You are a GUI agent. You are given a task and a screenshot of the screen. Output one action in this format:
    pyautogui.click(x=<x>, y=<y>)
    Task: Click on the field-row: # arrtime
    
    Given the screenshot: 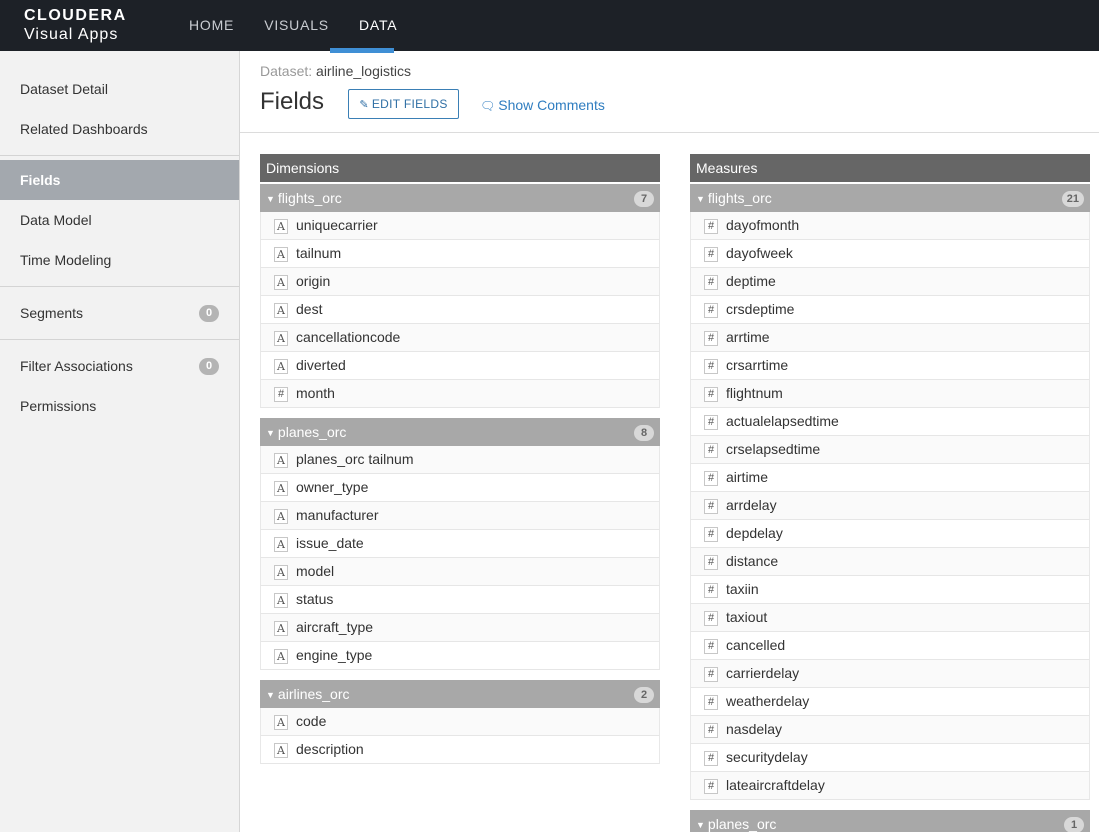 What is the action you would take?
    pyautogui.click(x=890, y=338)
    